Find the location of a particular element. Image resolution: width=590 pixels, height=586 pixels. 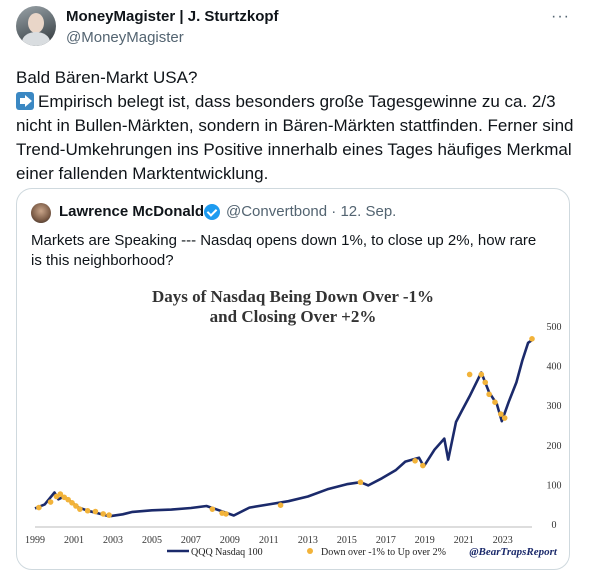

author-name: MoneyMagister | J. Sturtzkopf is located at coordinates (172, 16).